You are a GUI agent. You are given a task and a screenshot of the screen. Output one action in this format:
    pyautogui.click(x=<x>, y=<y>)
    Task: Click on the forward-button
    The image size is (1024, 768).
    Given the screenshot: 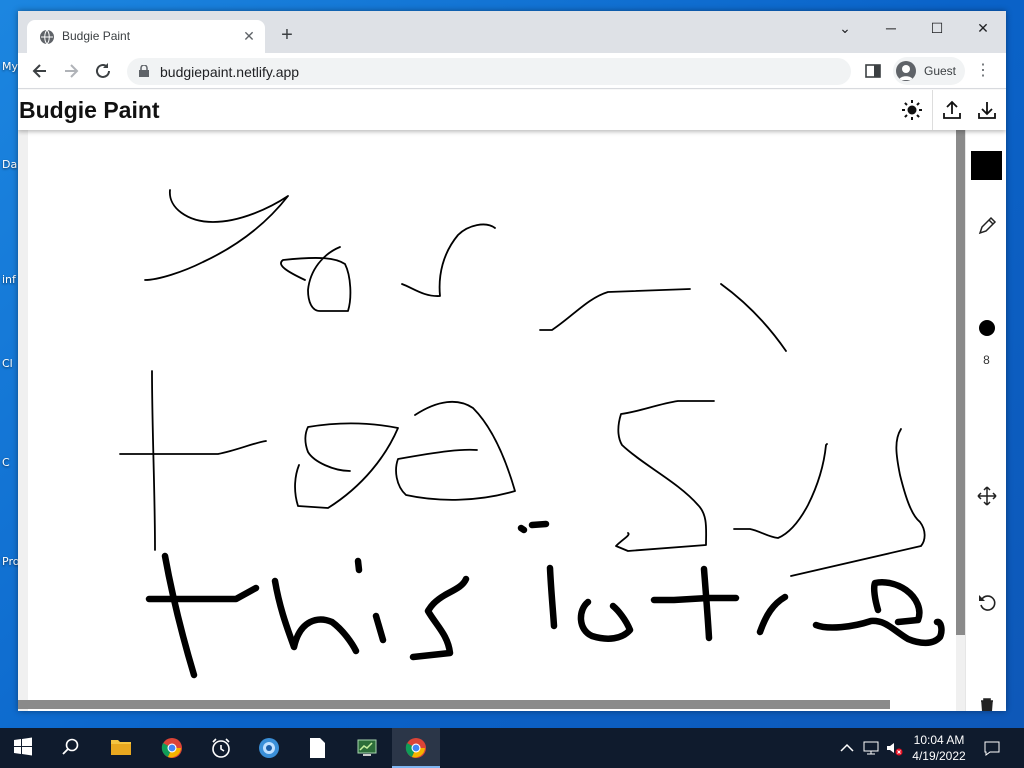 What is the action you would take?
    pyautogui.click(x=71, y=71)
    